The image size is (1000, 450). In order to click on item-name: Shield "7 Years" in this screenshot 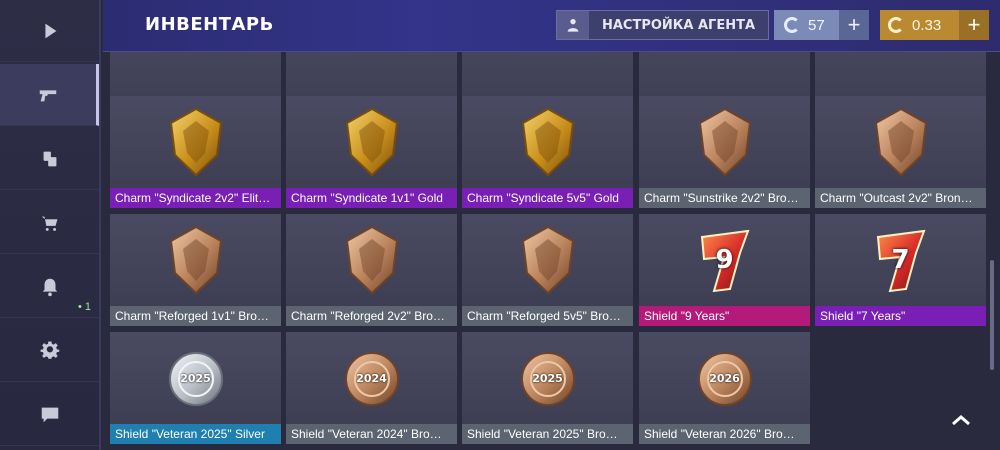, I will do `click(900, 316)`.